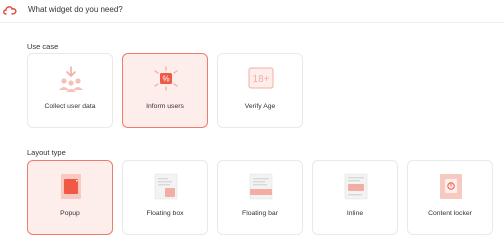 This screenshot has height=244, width=504. What do you see at coordinates (355, 213) in the screenshot?
I see `card-label: Inline` at bounding box center [355, 213].